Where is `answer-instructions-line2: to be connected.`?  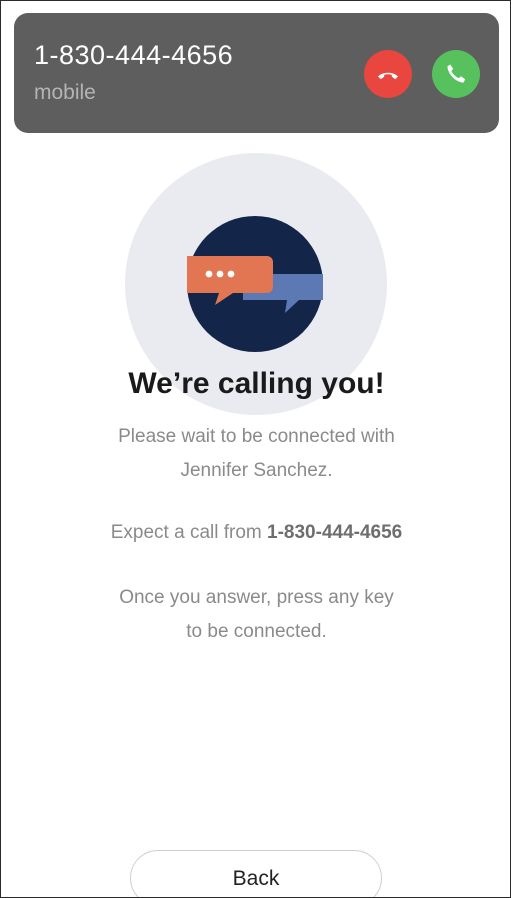 answer-instructions-line2: to be connected. is located at coordinates (256, 631).